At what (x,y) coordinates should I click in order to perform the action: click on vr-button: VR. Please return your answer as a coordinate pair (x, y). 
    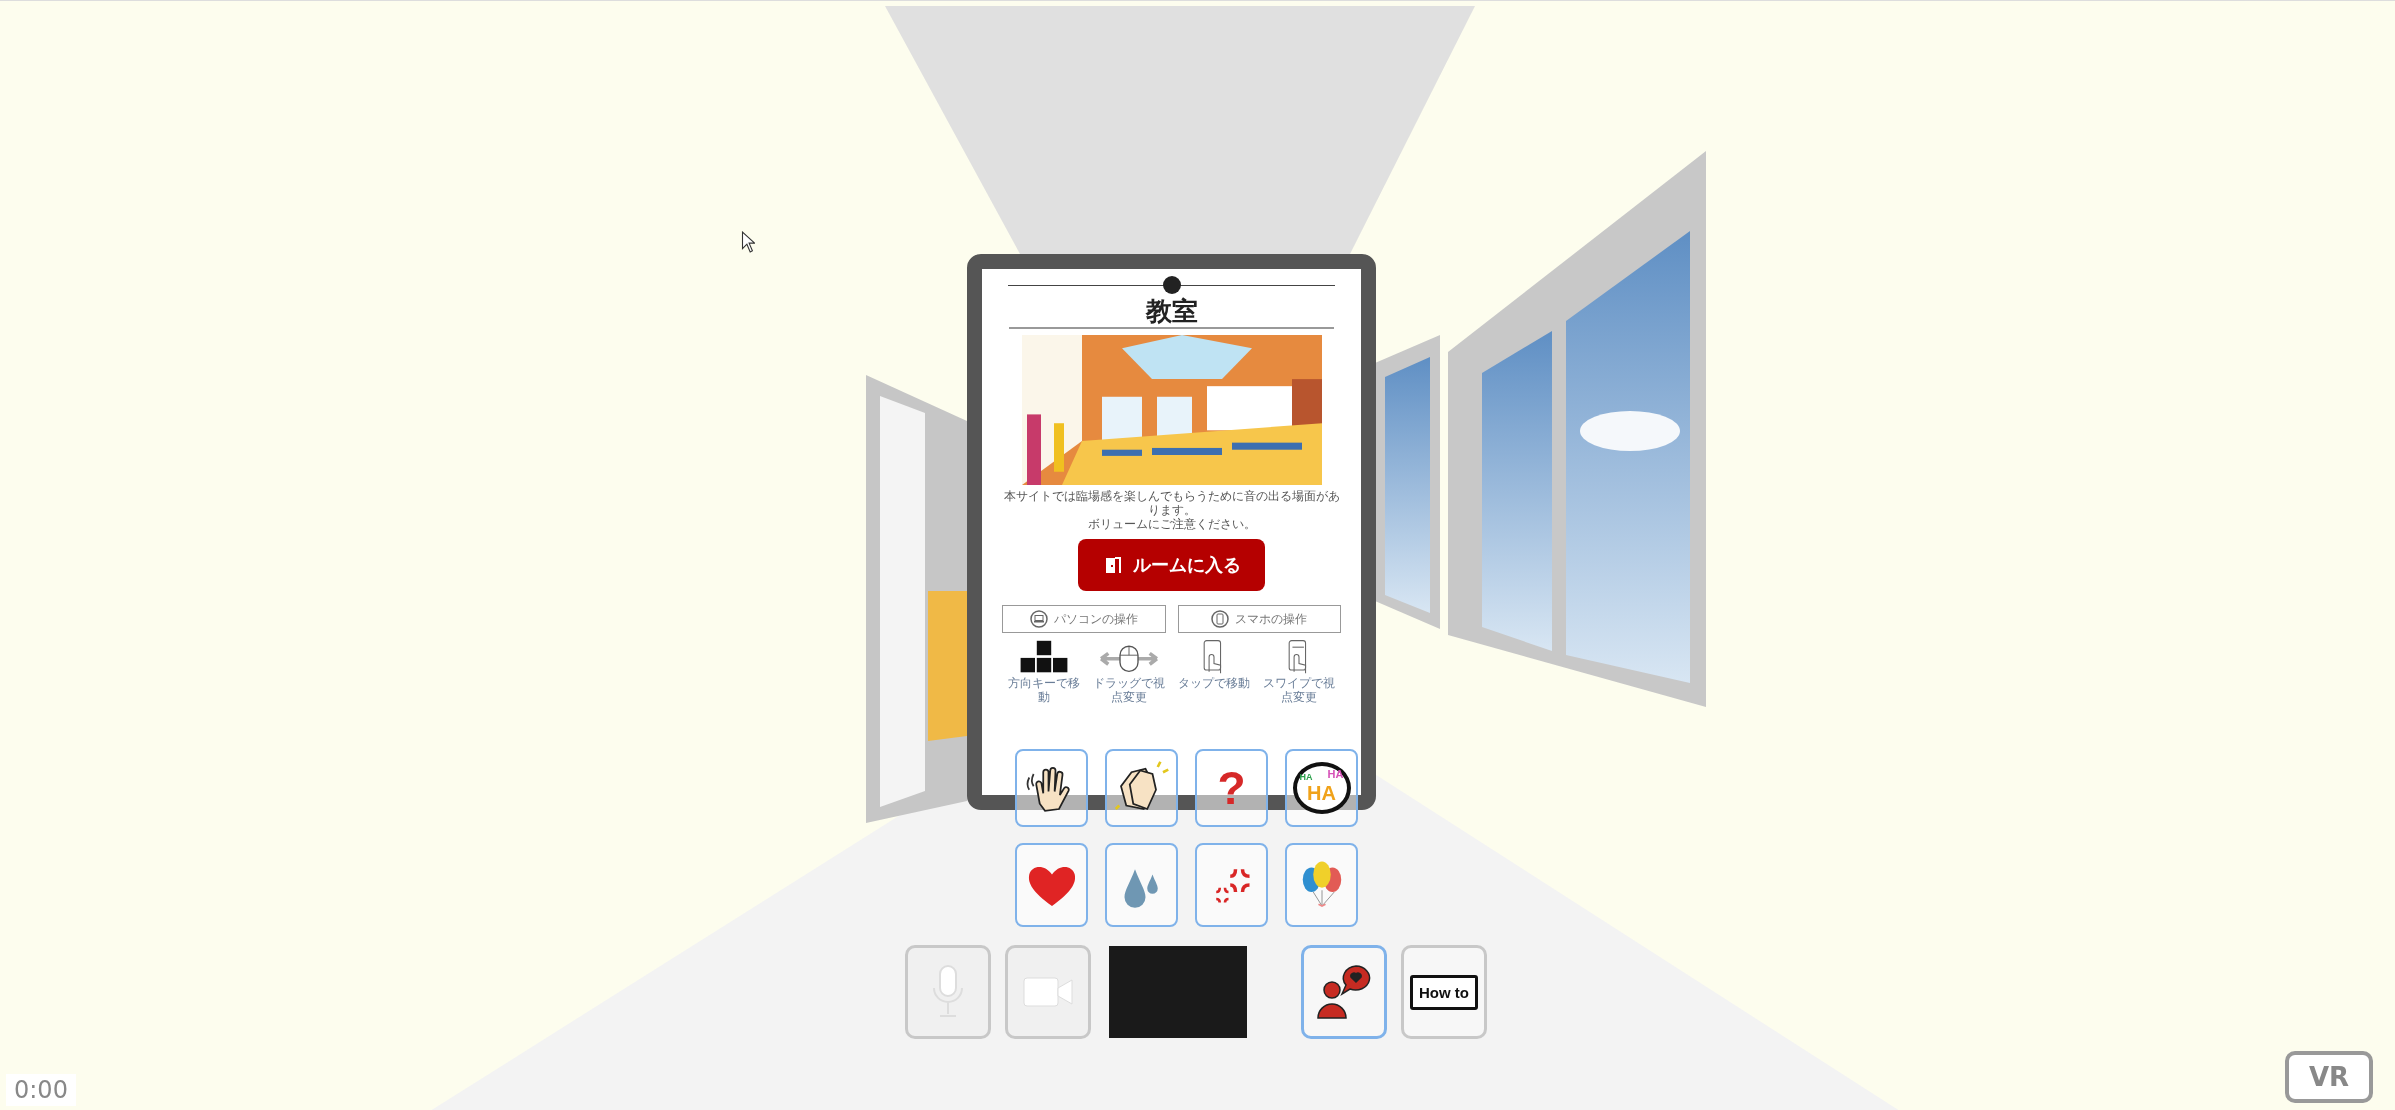
    Looking at the image, I should click on (2329, 1077).